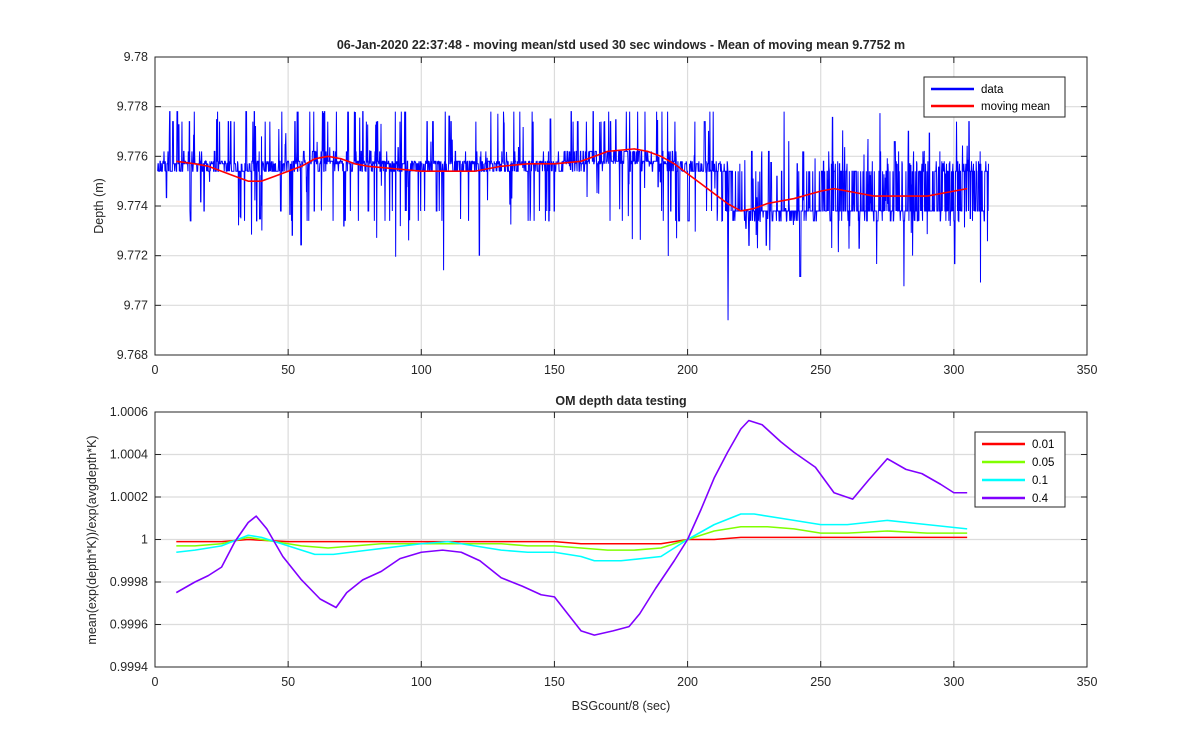  Describe the element at coordinates (1020, 469) in the screenshot. I see `om-legend: 0.01 0.05 0.1 0.4` at that location.